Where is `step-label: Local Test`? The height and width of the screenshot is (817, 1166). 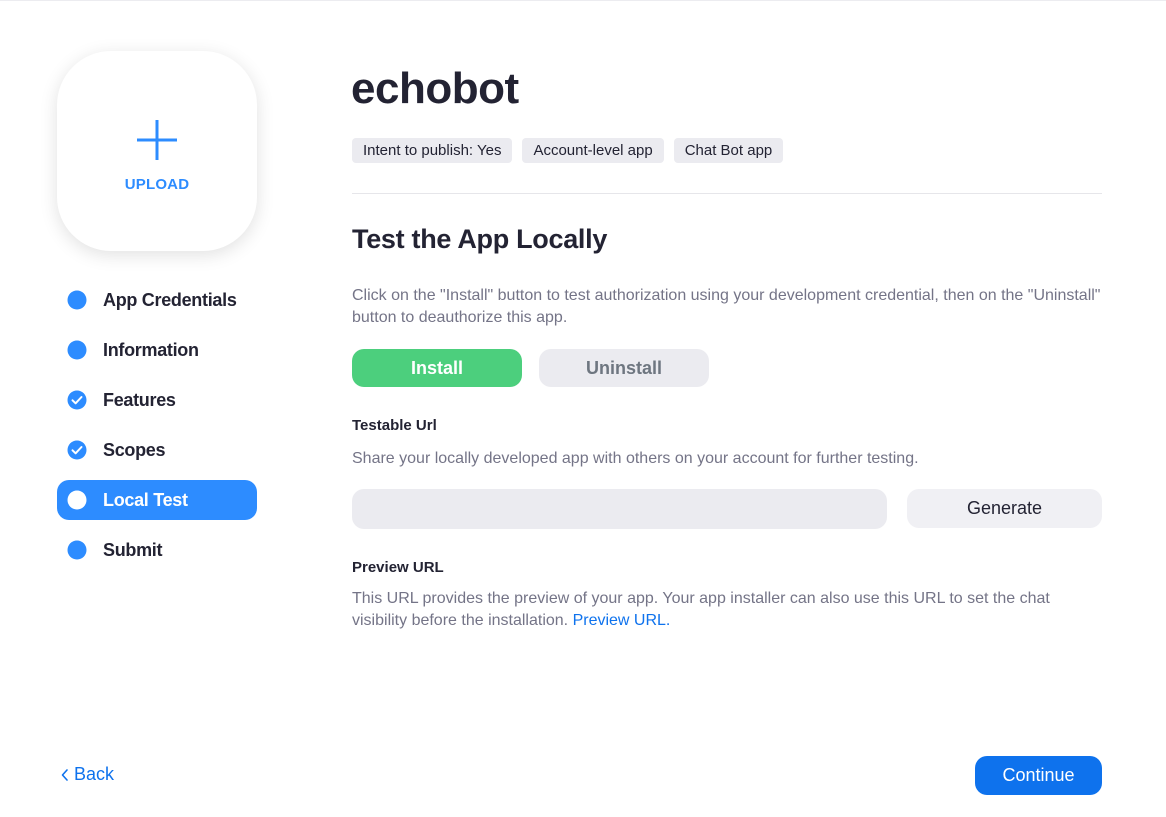 step-label: Local Test is located at coordinates (145, 499).